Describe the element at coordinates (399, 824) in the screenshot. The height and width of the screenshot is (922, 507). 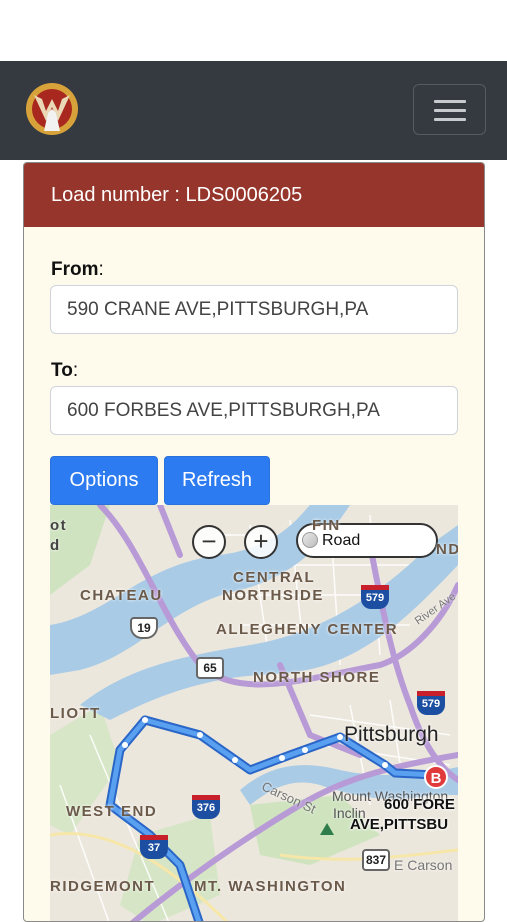
I see `destination-label-line2: AVE,PITTSBU` at that location.